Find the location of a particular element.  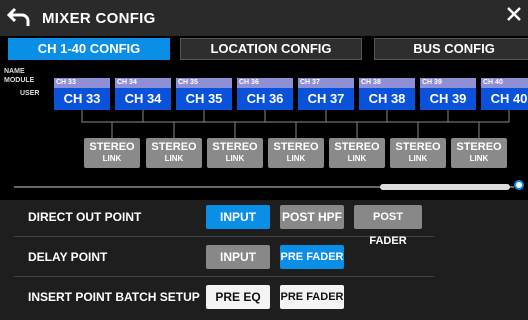

stereo-link-button-34-35: STEREO LINK is located at coordinates (174, 153).